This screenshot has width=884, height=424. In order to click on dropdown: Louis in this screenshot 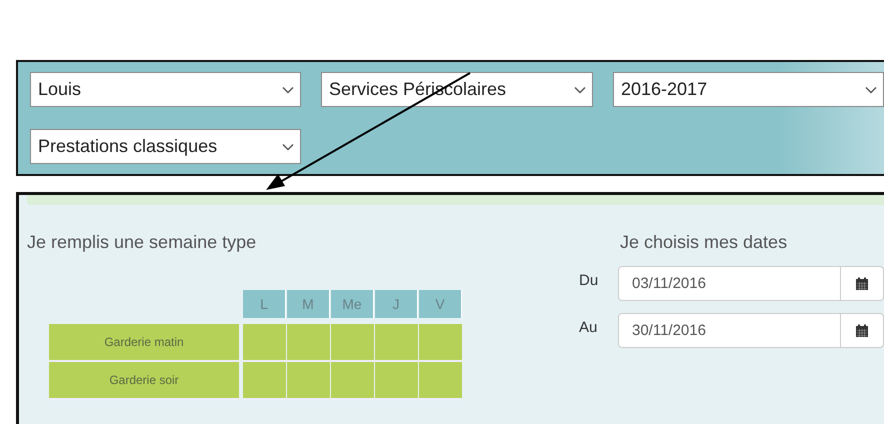, I will do `click(165, 89)`.